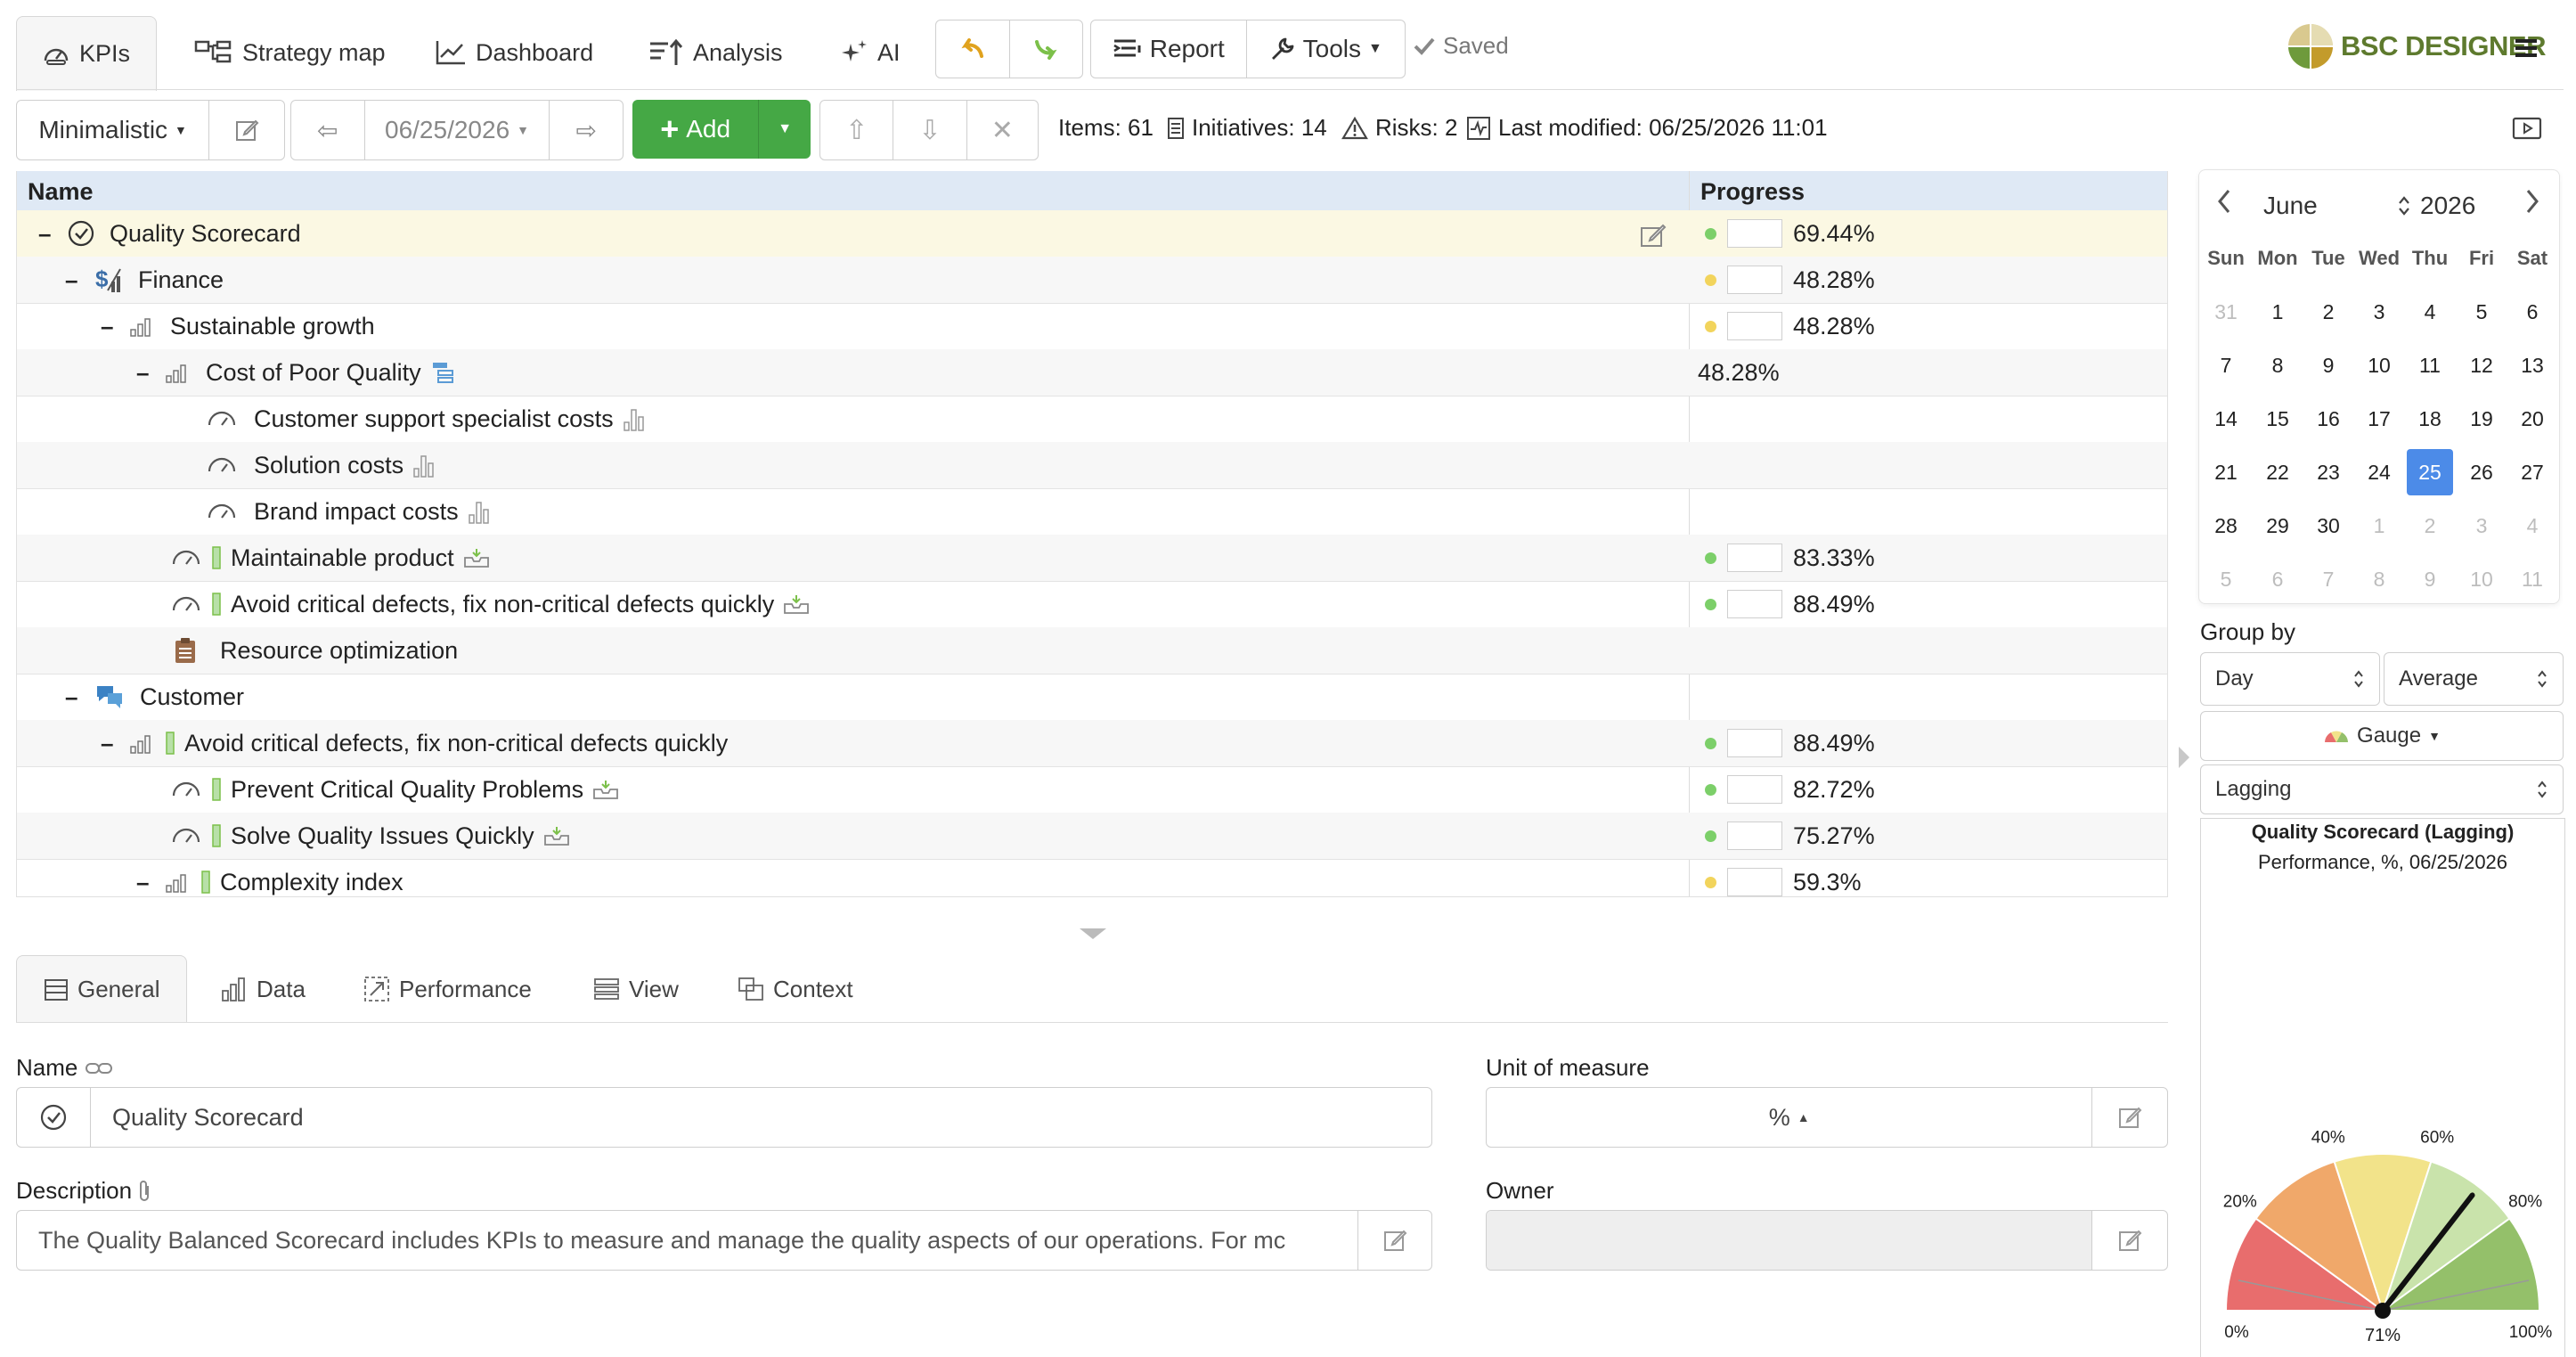  What do you see at coordinates (2226, 312) in the screenshot?
I see `calendar-day: 31` at bounding box center [2226, 312].